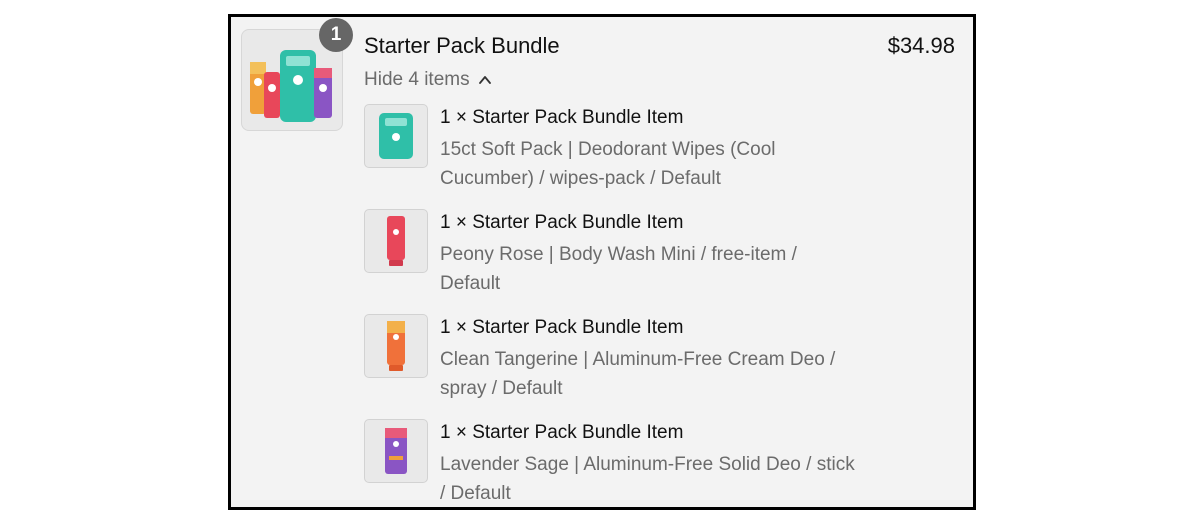 This screenshot has width=1200, height=524. What do you see at coordinates (484, 80) in the screenshot?
I see `chevron-up-icon` at bounding box center [484, 80].